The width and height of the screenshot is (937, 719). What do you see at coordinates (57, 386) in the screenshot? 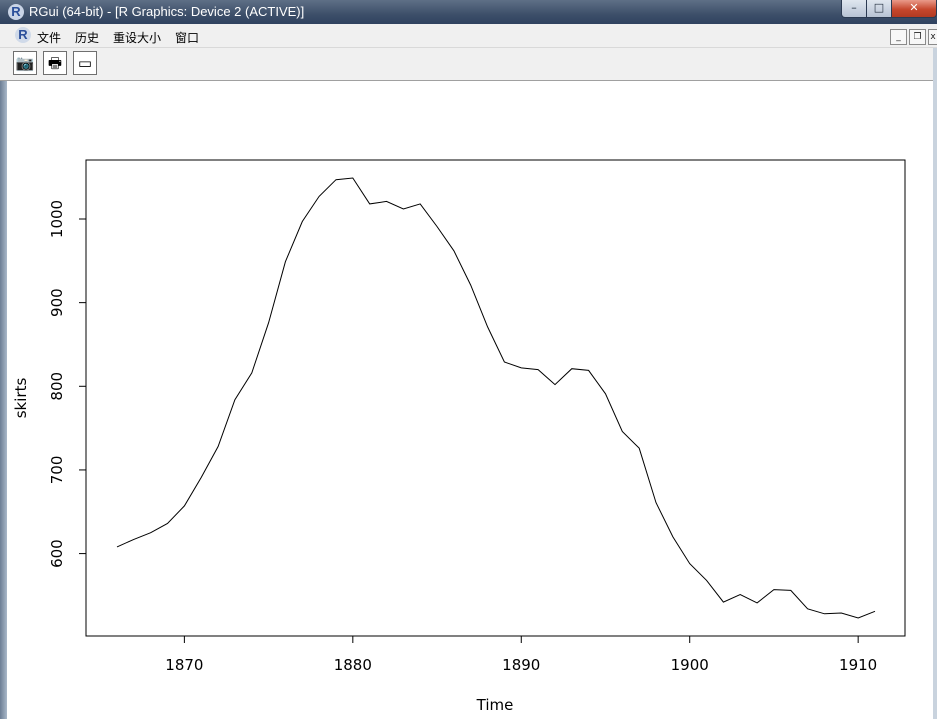
I see `y-tick-label: 800` at bounding box center [57, 386].